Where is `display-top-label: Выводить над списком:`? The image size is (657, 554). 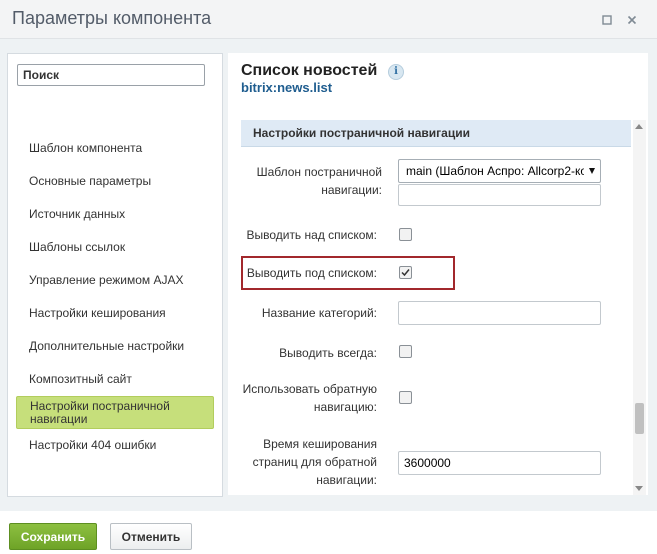
display-top-label: Выводить над списком: is located at coordinates (311, 235).